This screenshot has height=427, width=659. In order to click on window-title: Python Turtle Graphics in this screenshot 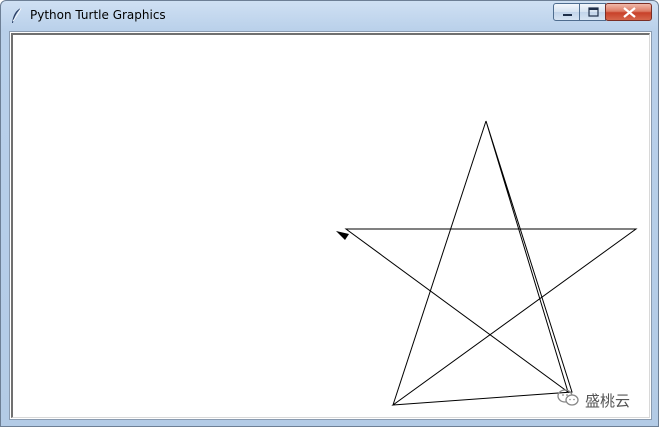, I will do `click(98, 15)`.